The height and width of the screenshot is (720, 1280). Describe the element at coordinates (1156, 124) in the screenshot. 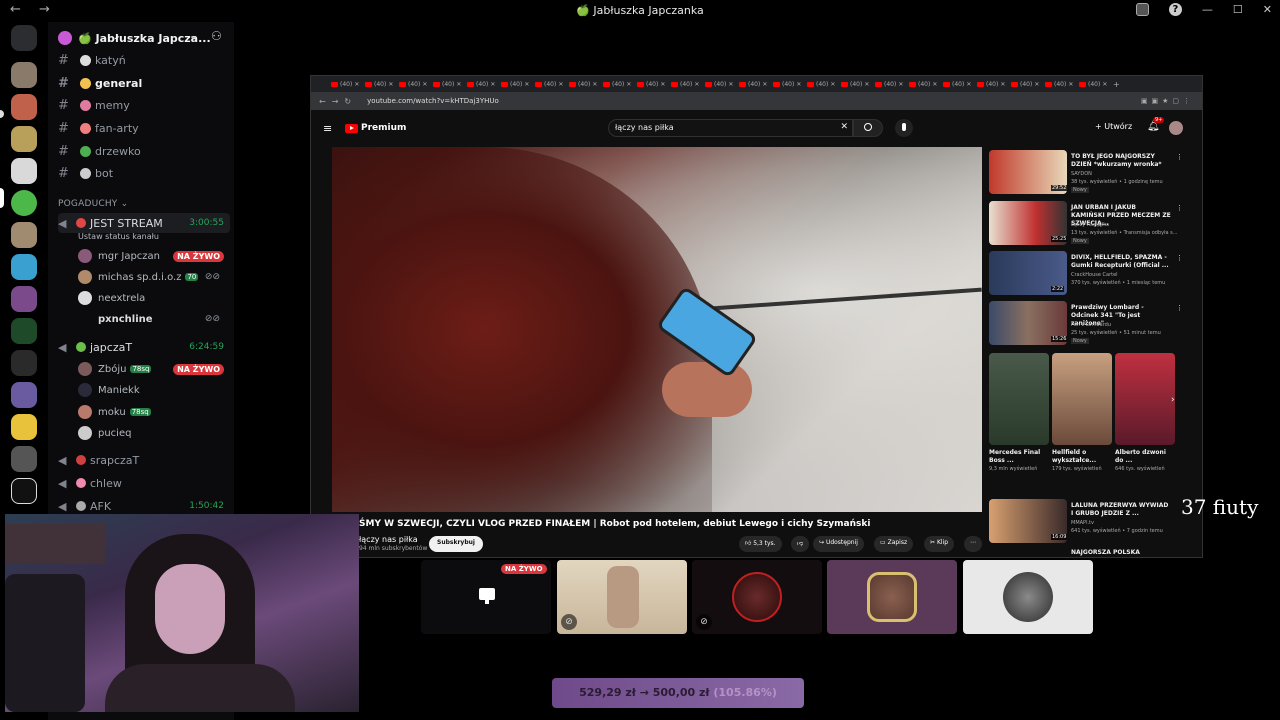

I see `notifications-bell-icon: 🔔︎ 9+` at that location.